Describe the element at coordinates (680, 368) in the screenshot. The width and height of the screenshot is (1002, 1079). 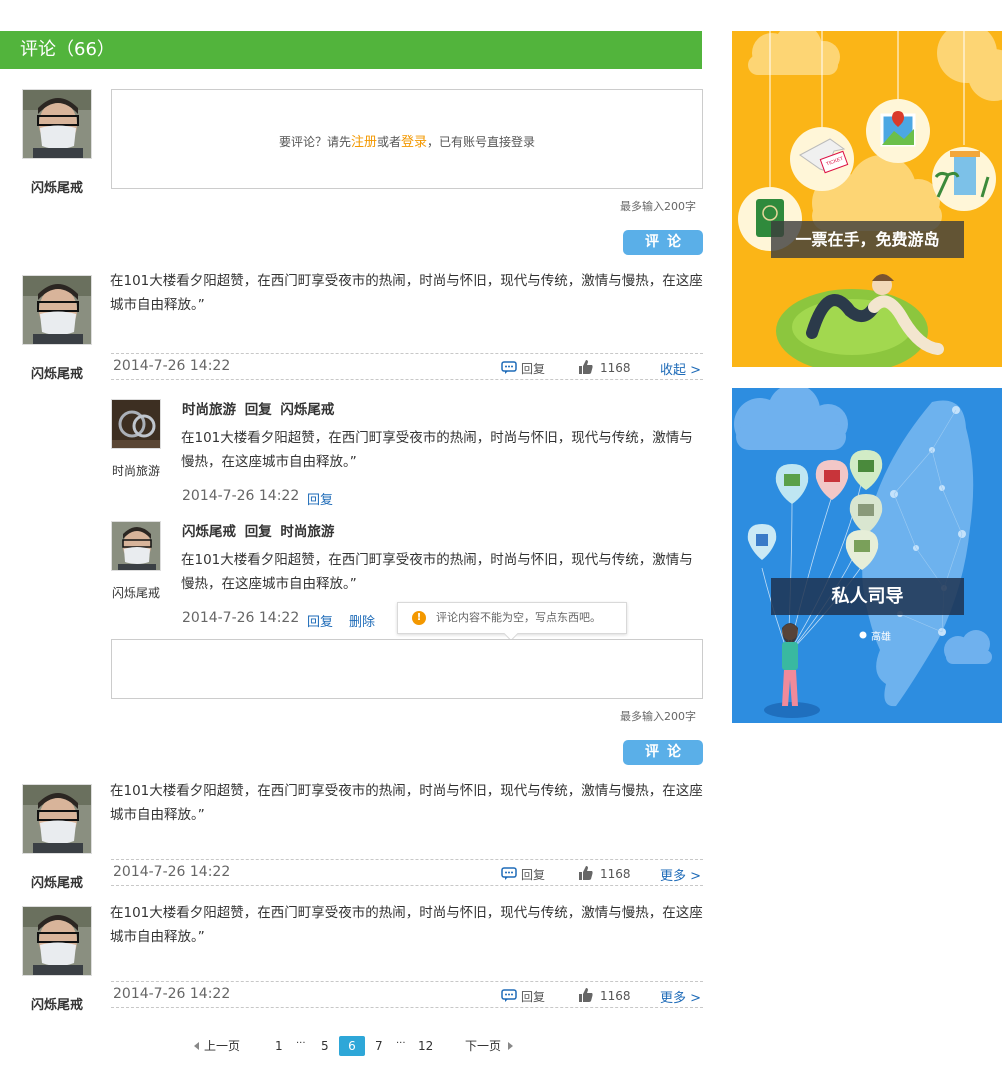
I see `collapse-link: 收起 >` at that location.